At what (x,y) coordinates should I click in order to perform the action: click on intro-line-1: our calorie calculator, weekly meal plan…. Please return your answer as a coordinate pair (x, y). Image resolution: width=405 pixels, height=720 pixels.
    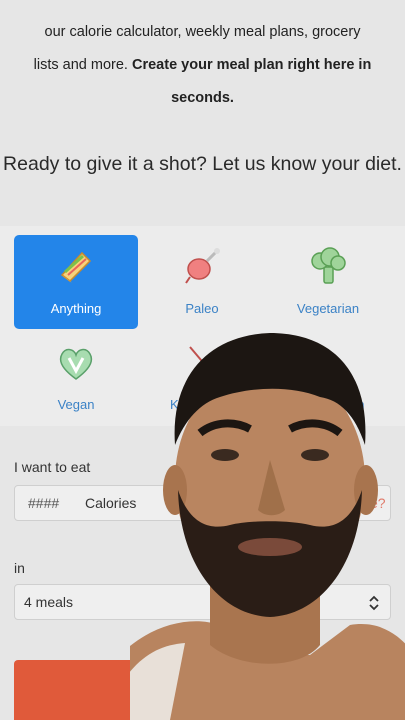
    Looking at the image, I should click on (202, 32).